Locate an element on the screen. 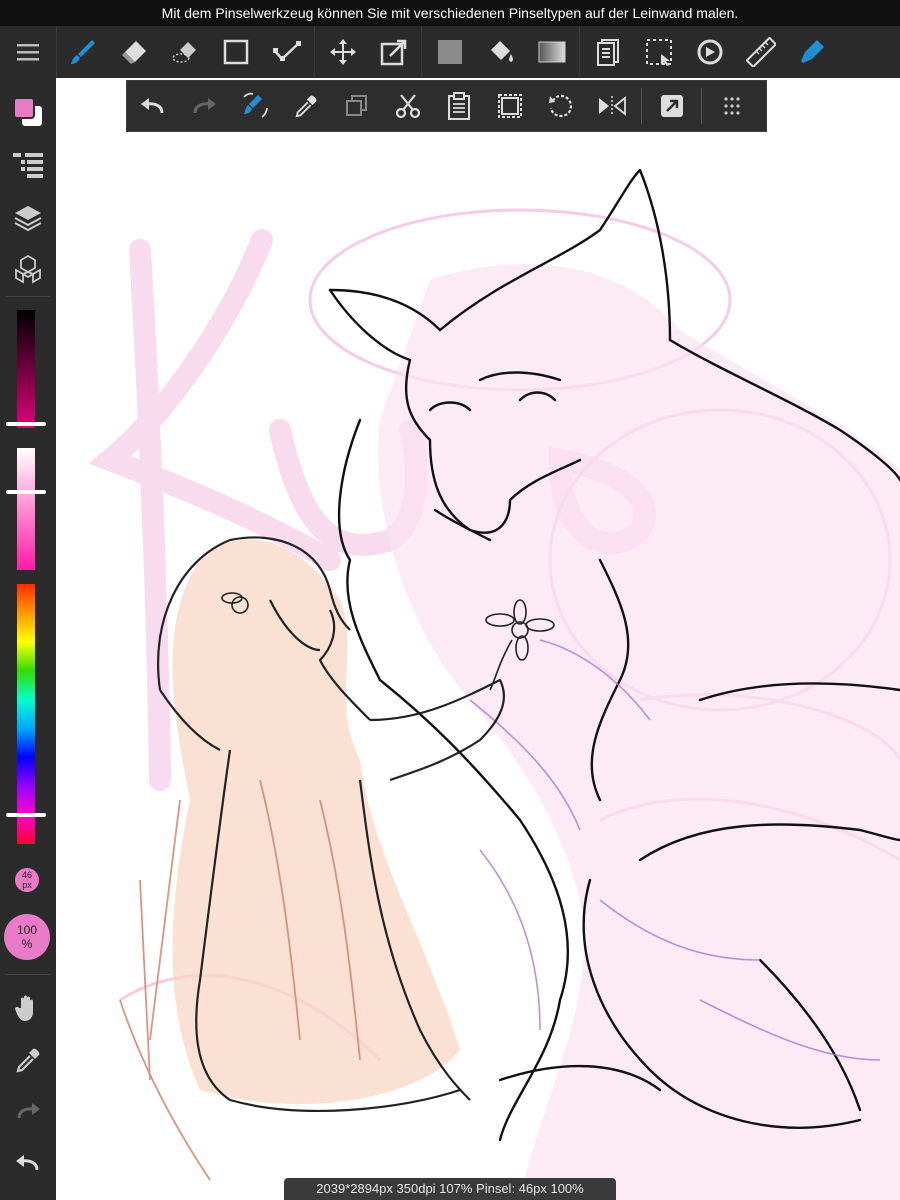 This screenshot has width=900, height=1200. hue-slider is located at coordinates (26, 714).